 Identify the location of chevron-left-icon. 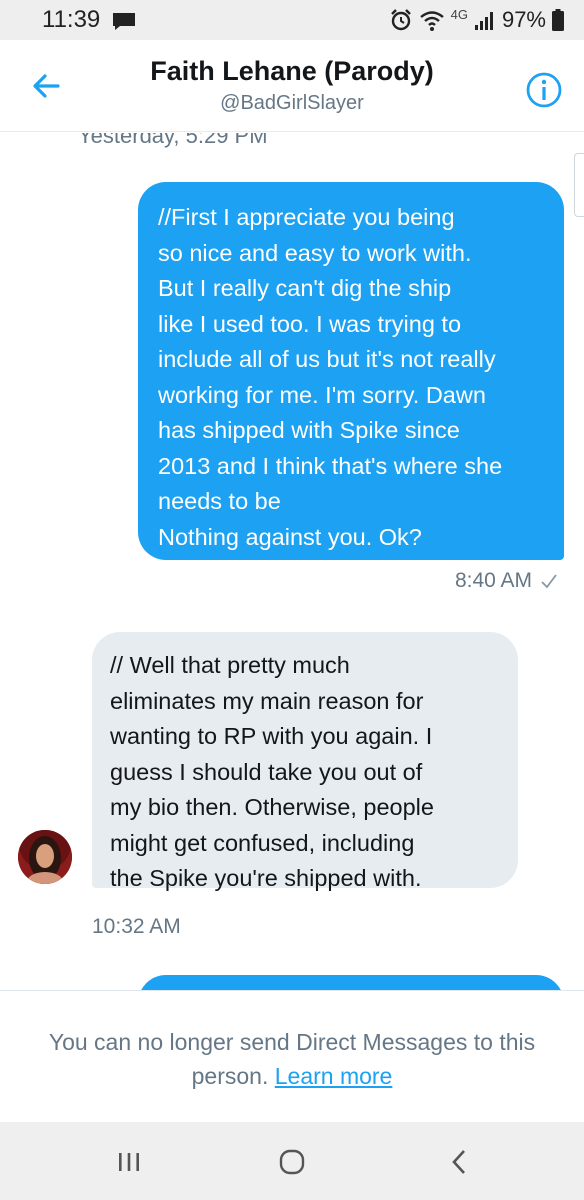
(458, 1162).